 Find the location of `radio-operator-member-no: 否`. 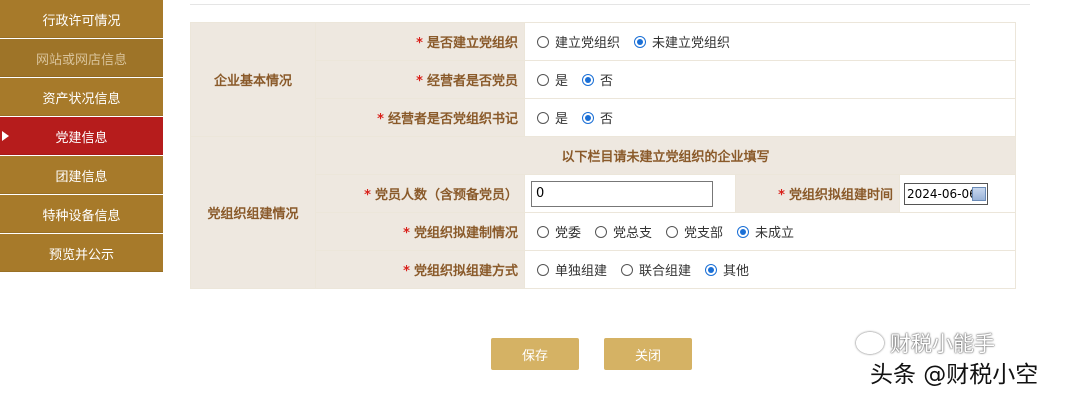

radio-operator-member-no: 否 is located at coordinates (597, 79).